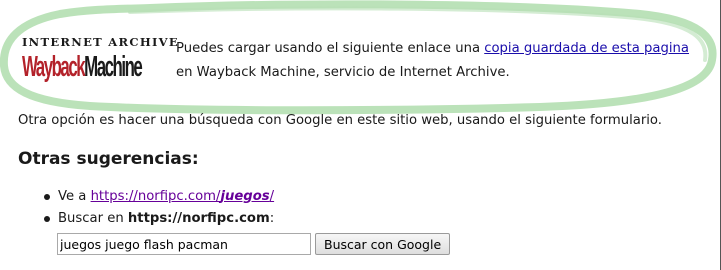 The width and height of the screenshot is (721, 270). I want to click on logo-top-text: INTERNET ARCHIVE, so click(100, 42).